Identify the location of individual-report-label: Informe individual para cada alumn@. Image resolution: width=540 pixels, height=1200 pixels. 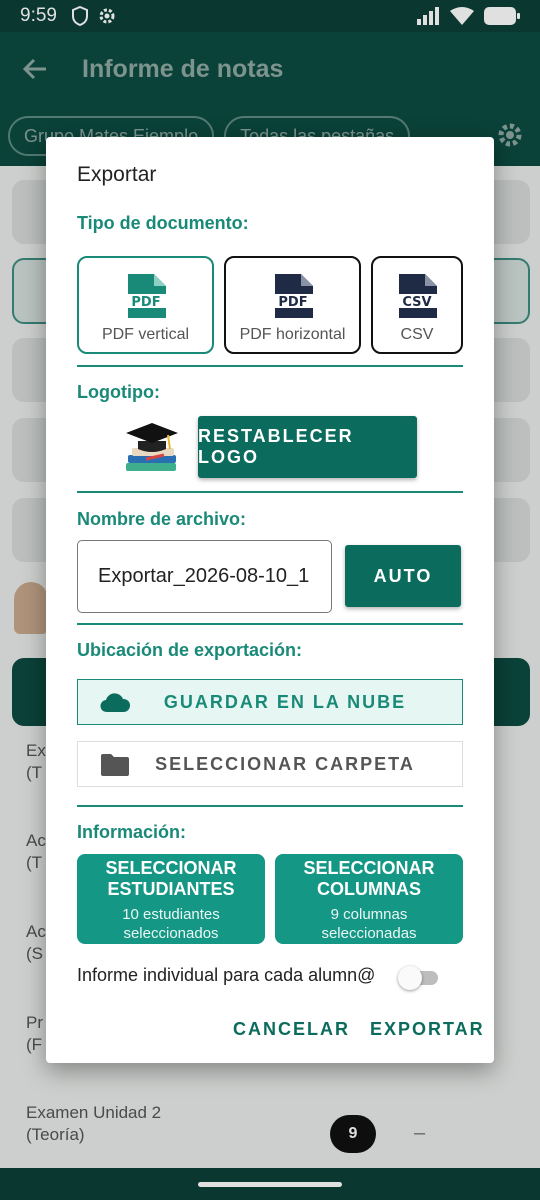
(226, 975).